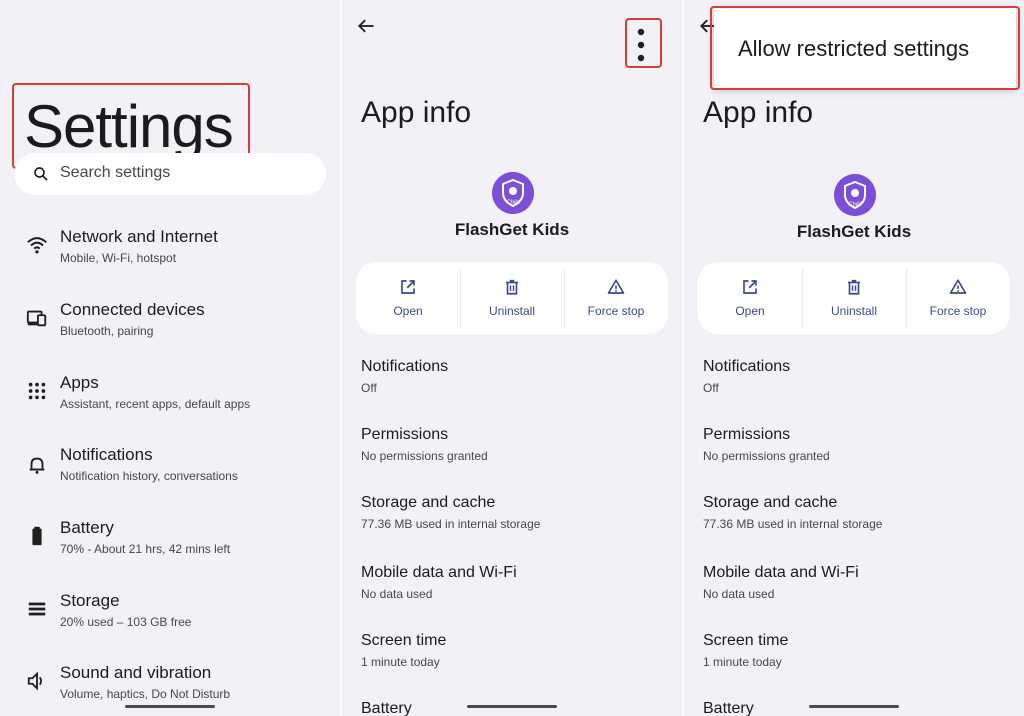  I want to click on settings-item-title: Battery, so click(87, 527).